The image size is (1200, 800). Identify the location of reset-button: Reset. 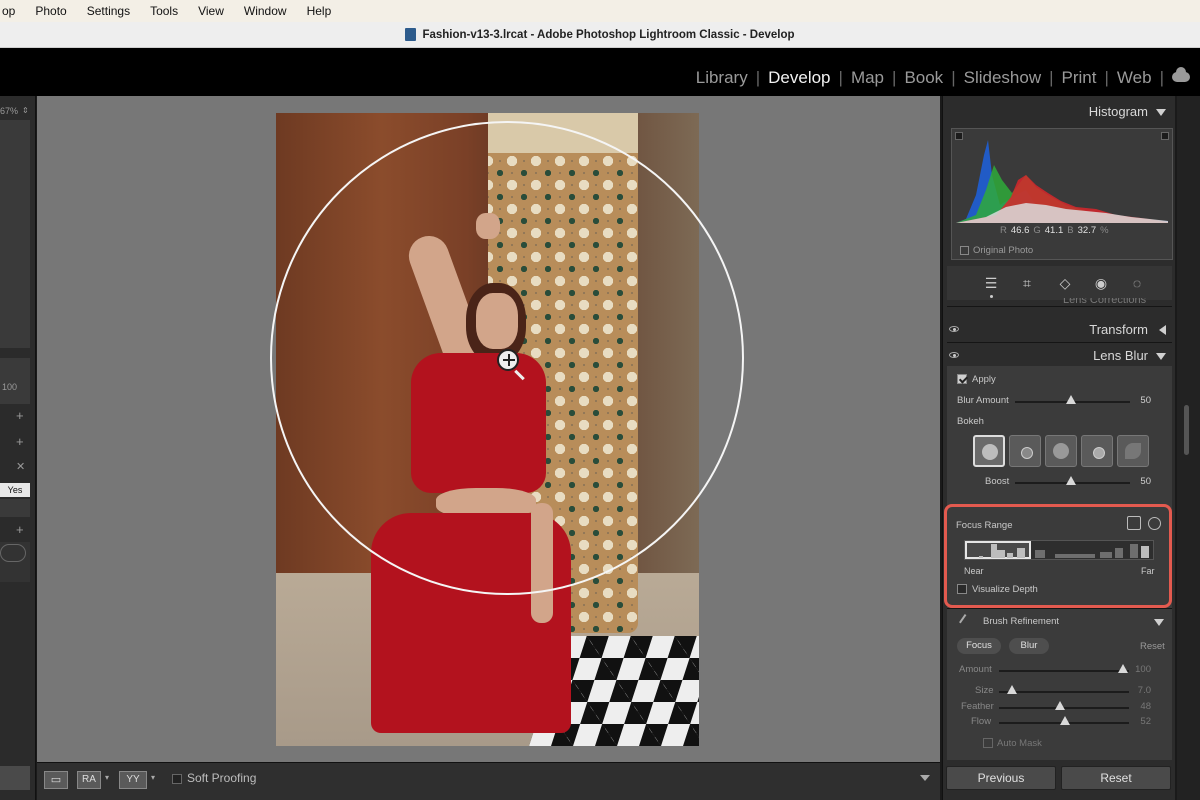
(1116, 778).